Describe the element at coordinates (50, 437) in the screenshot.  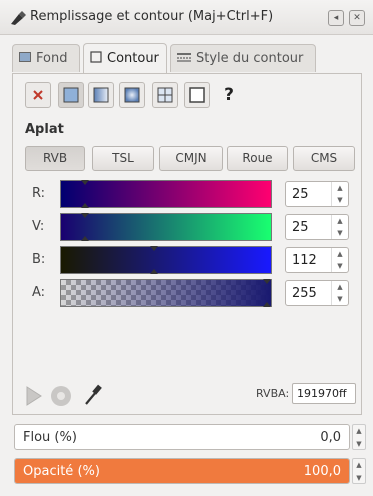
I see `blur-label: Flou (%)` at that location.